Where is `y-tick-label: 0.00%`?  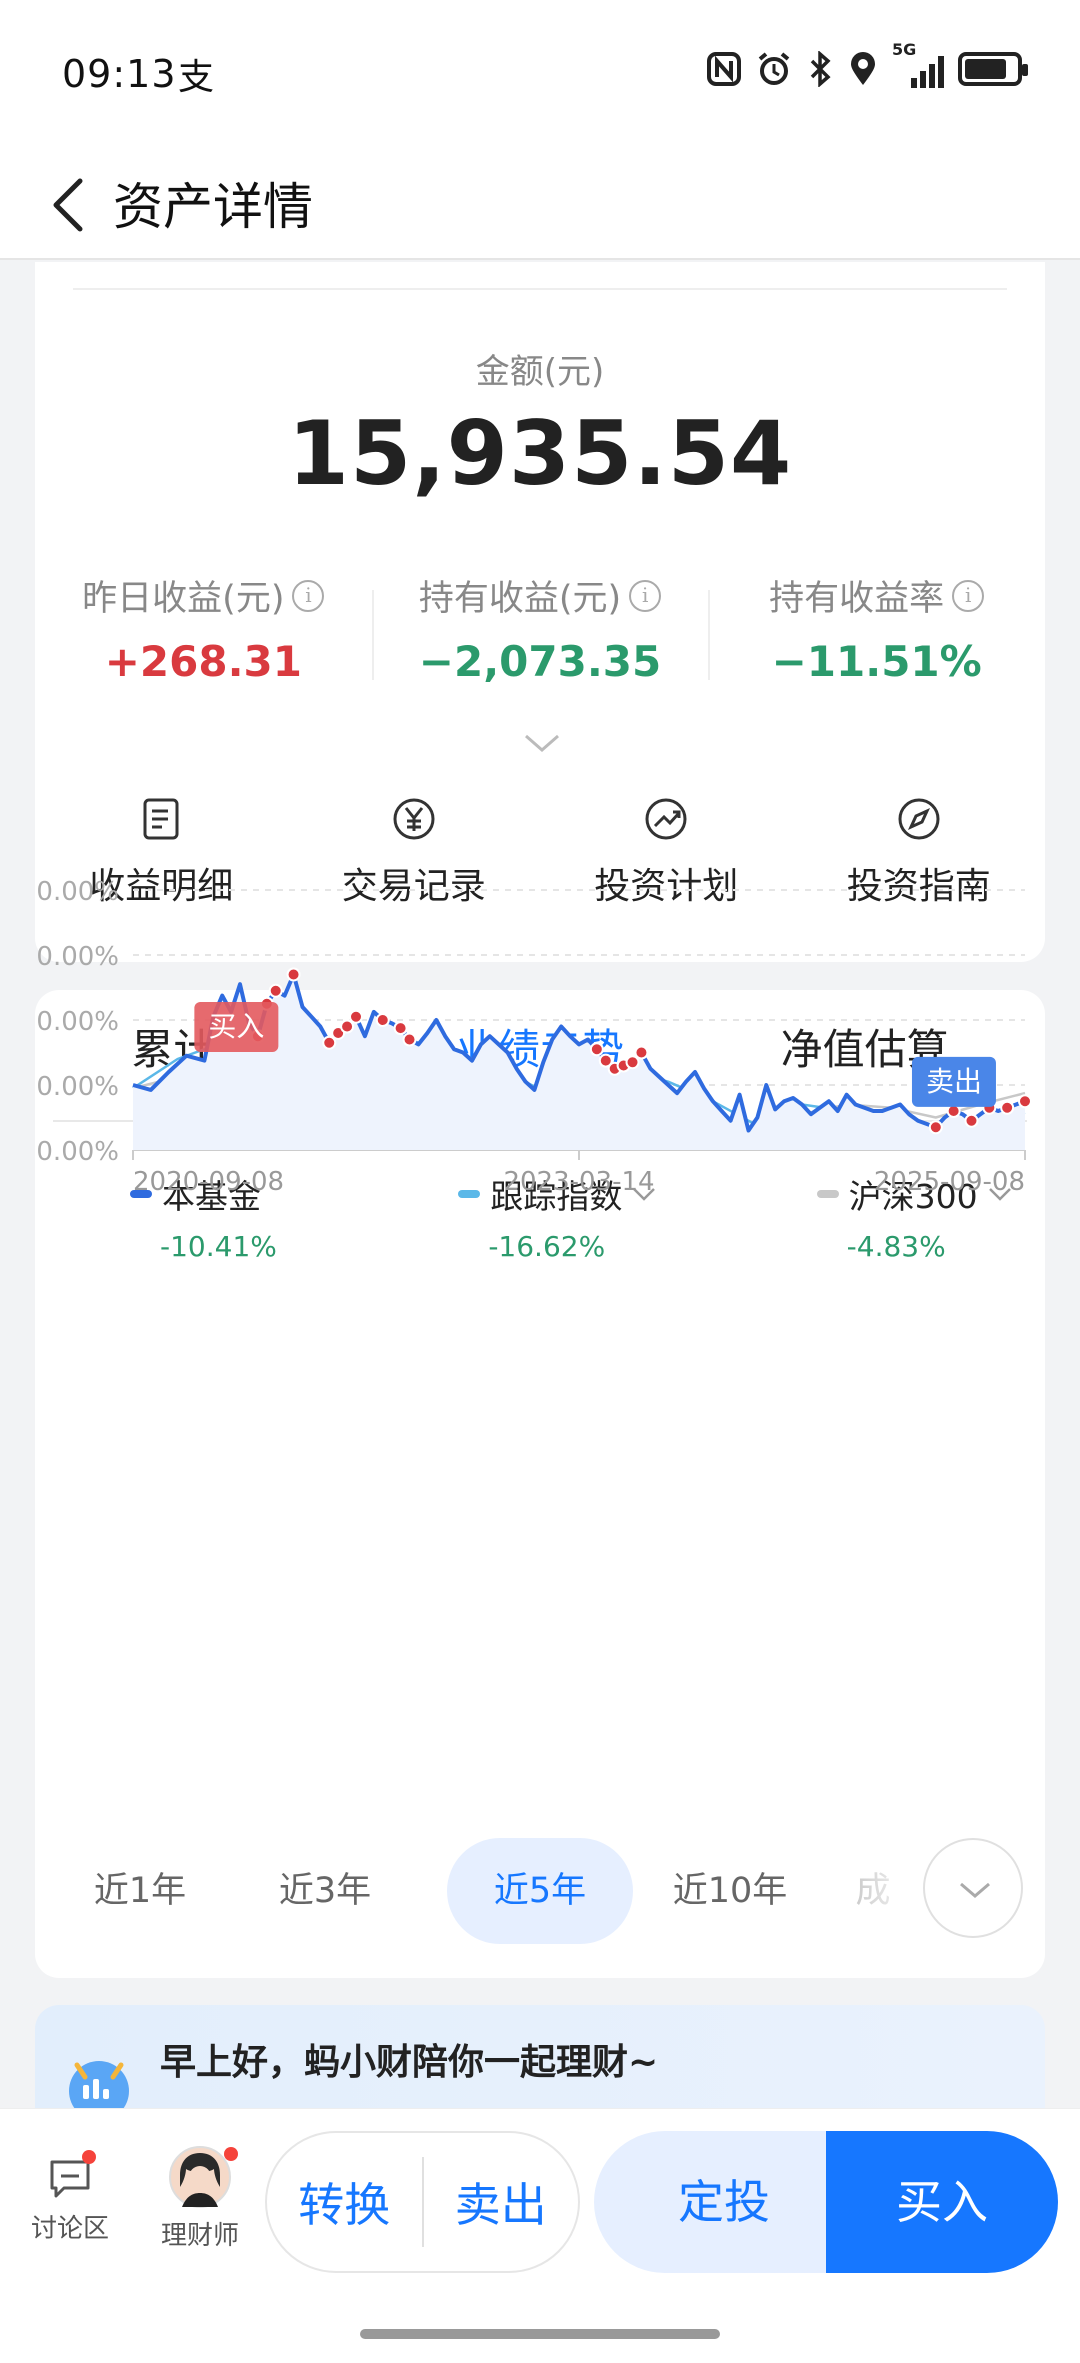 y-tick-label: 0.00% is located at coordinates (77, 1087).